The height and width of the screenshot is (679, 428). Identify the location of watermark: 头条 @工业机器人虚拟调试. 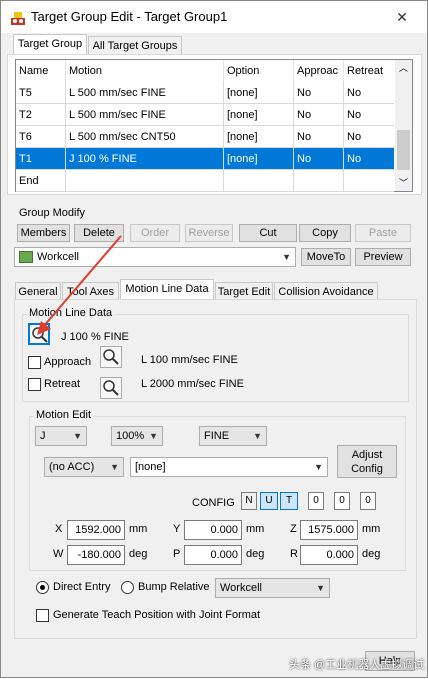
(357, 665).